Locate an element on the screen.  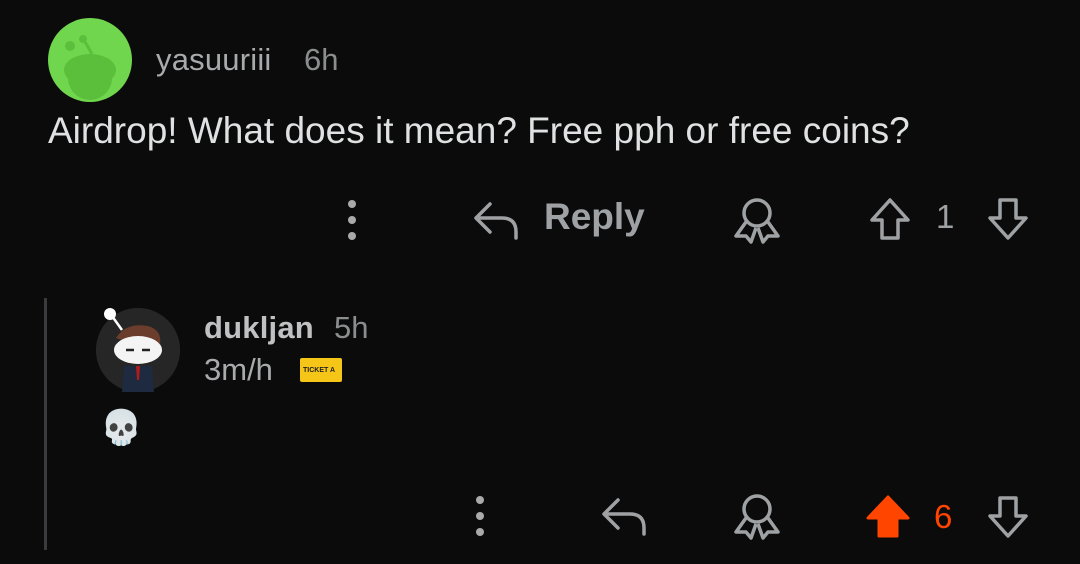
thread-line is located at coordinates (45, 424).